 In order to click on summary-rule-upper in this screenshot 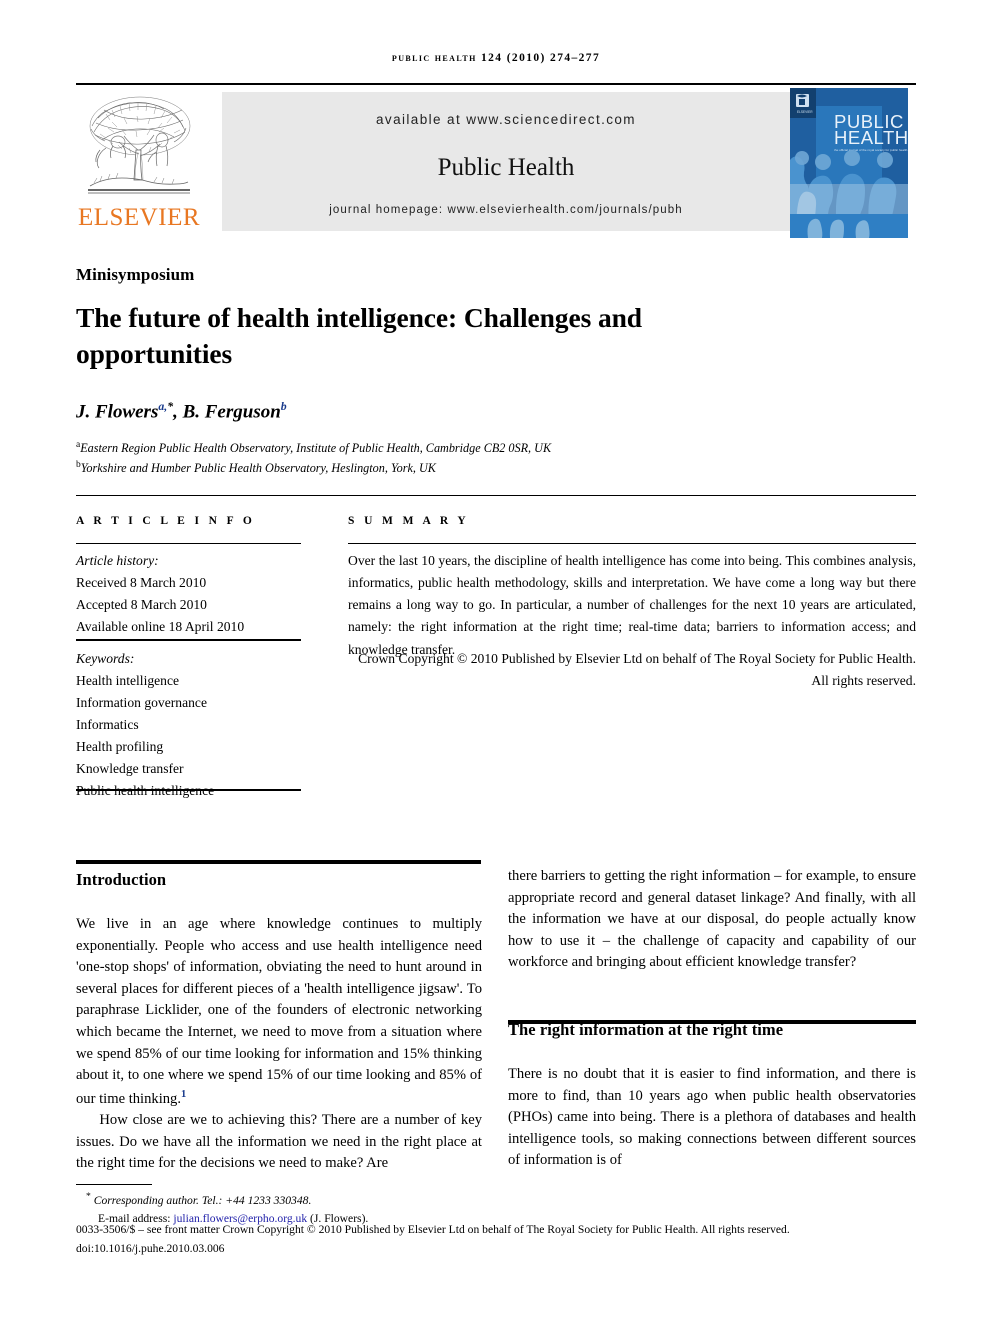, I will do `click(632, 543)`.